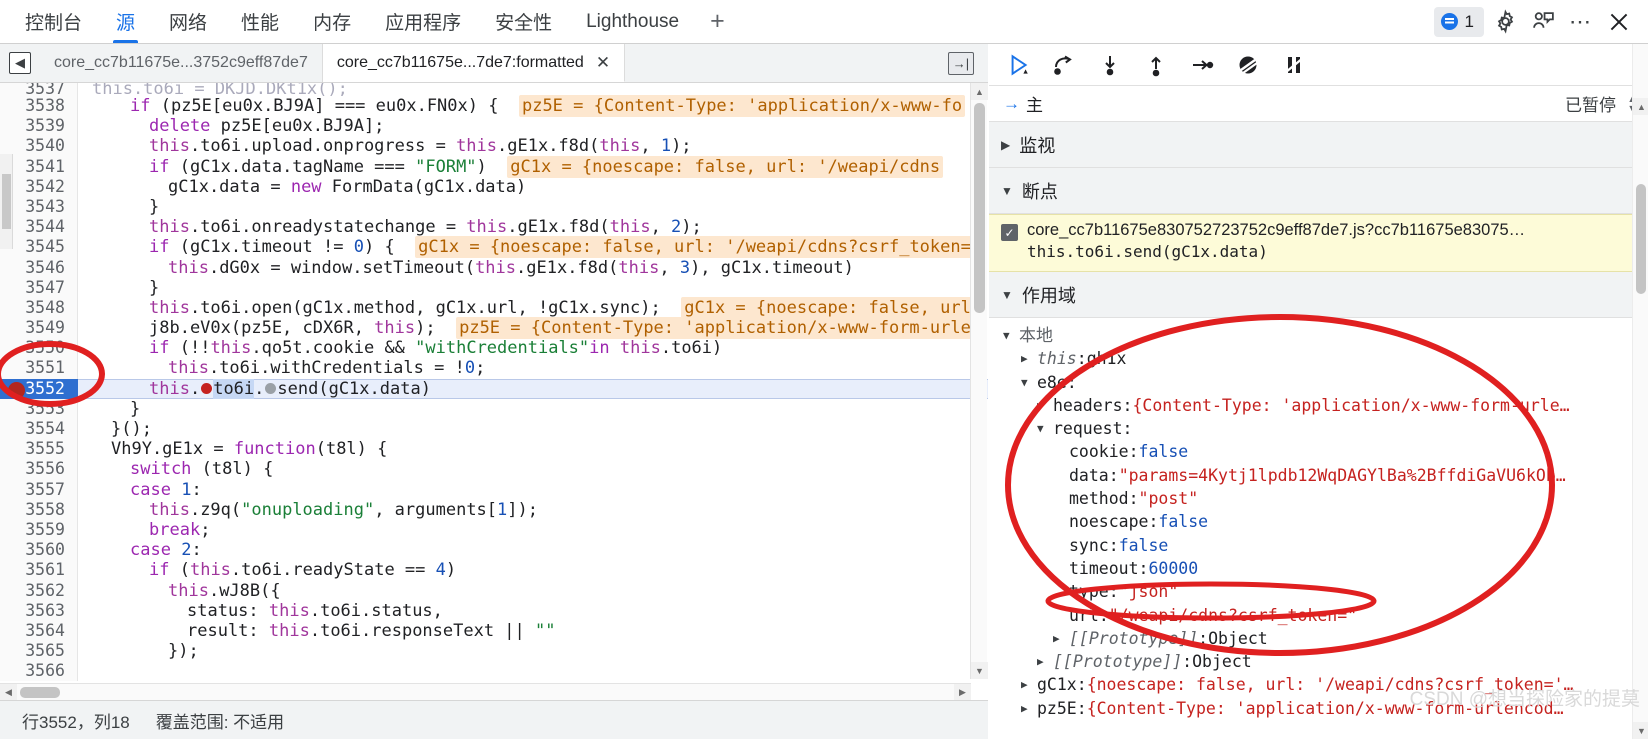 This screenshot has height=739, width=1648. Describe the element at coordinates (1323, 428) in the screenshot. I see `scope-row: ▼ request:` at that location.